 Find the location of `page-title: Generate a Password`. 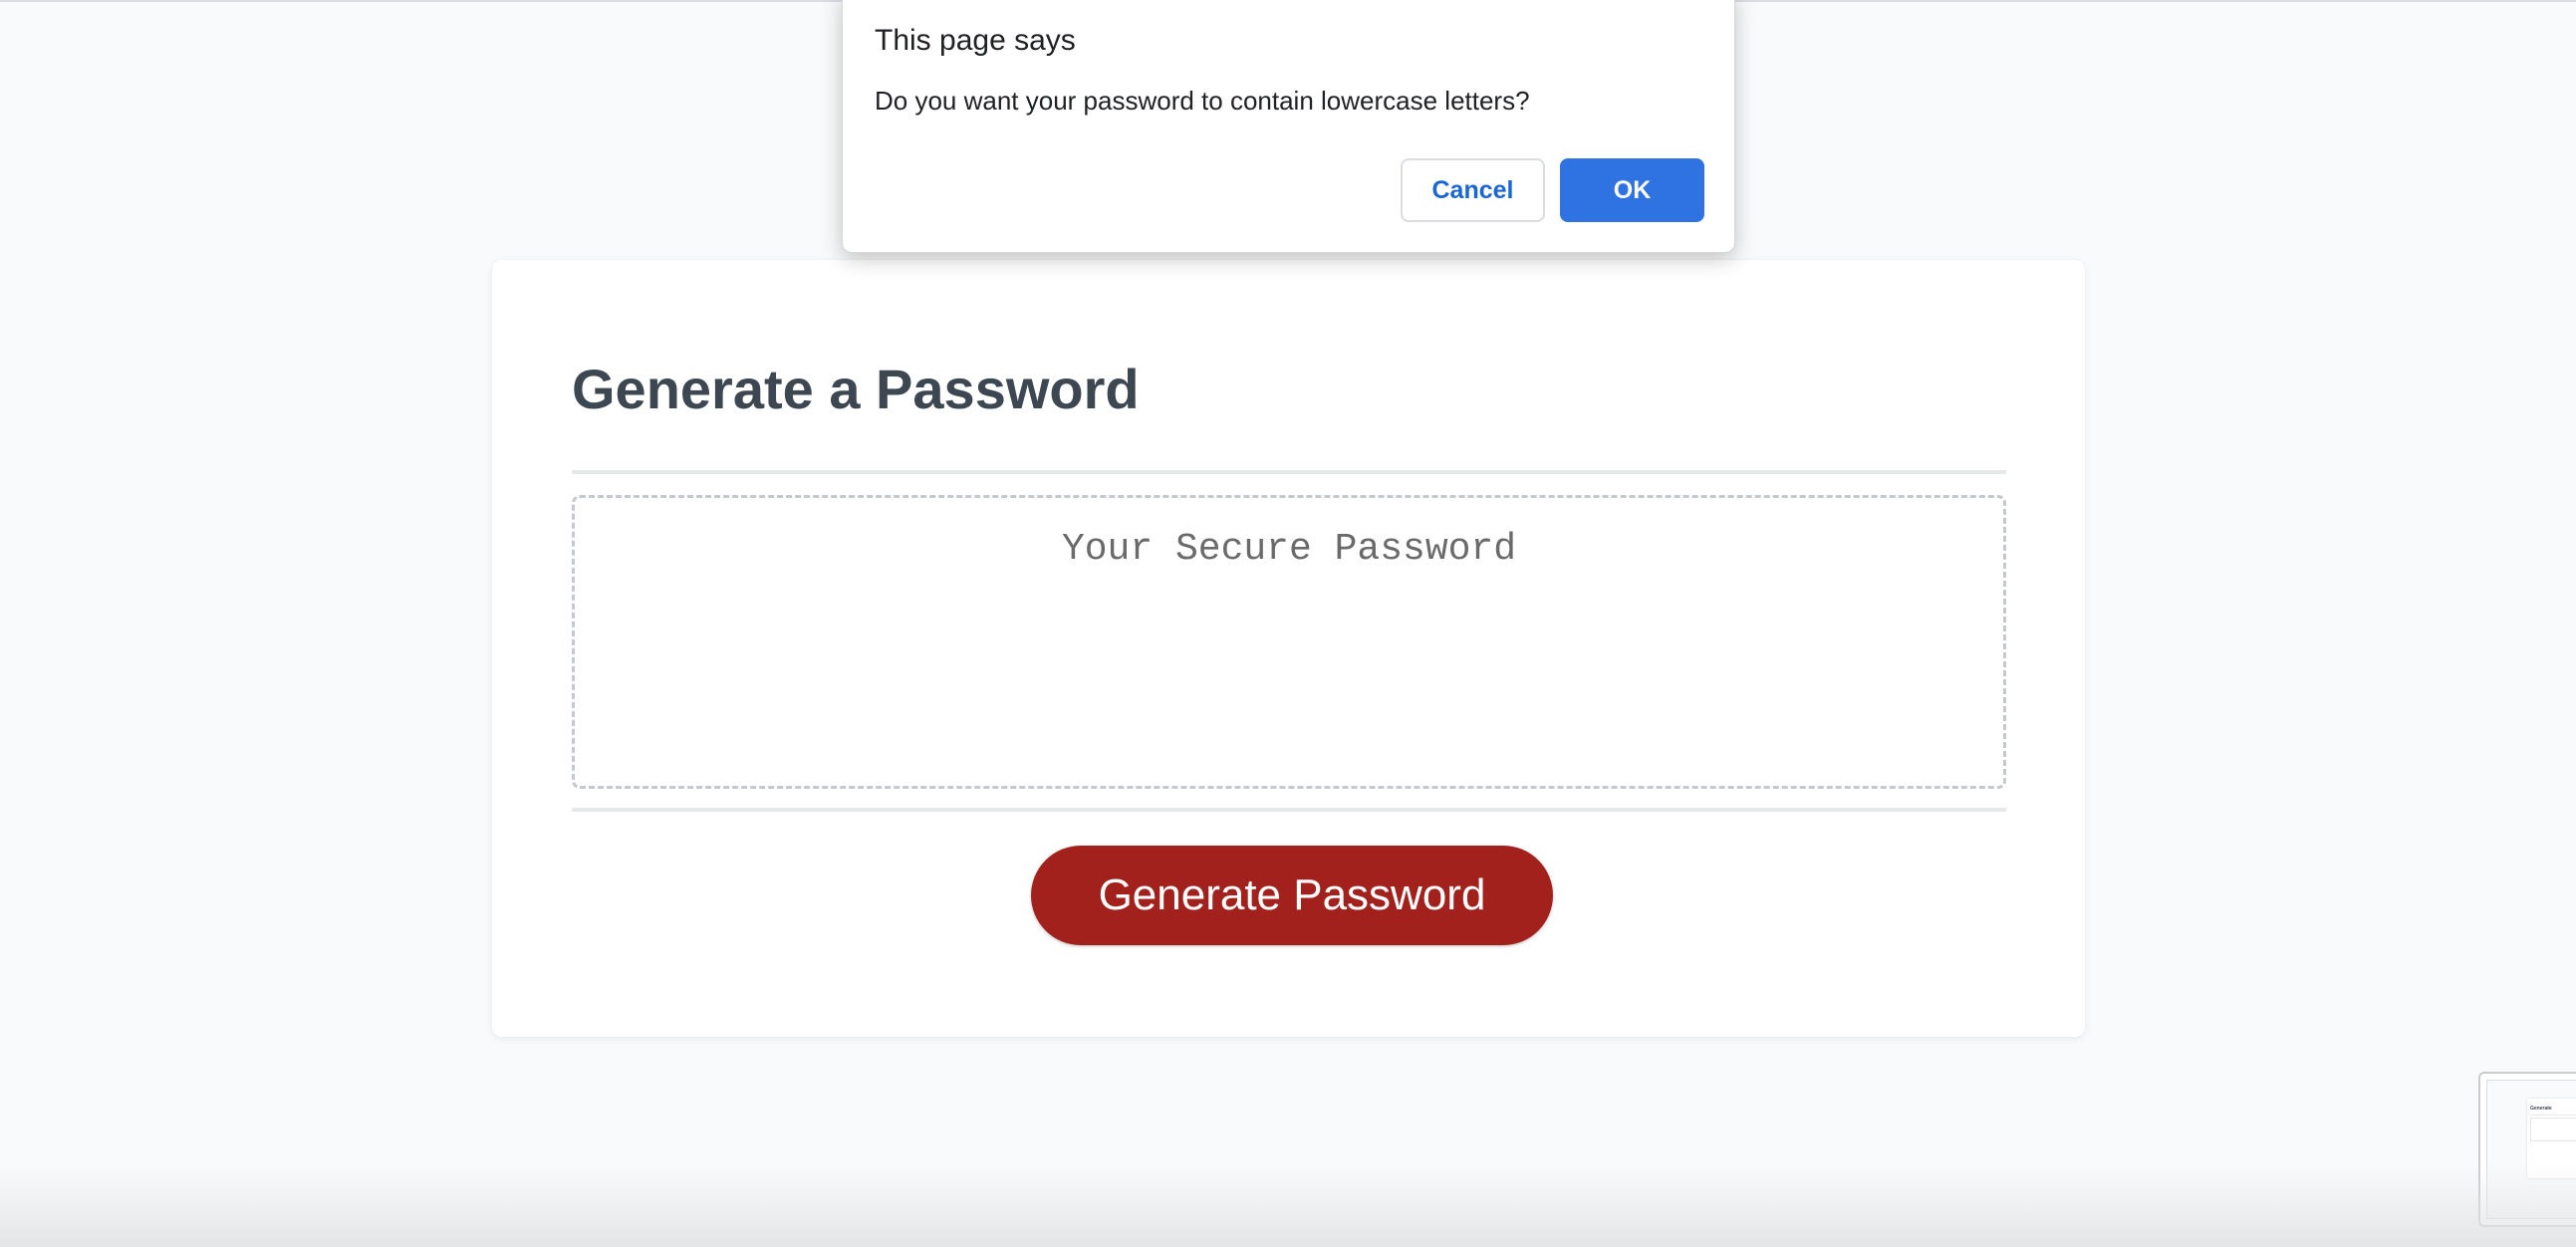

page-title: Generate a Password is located at coordinates (856, 389).